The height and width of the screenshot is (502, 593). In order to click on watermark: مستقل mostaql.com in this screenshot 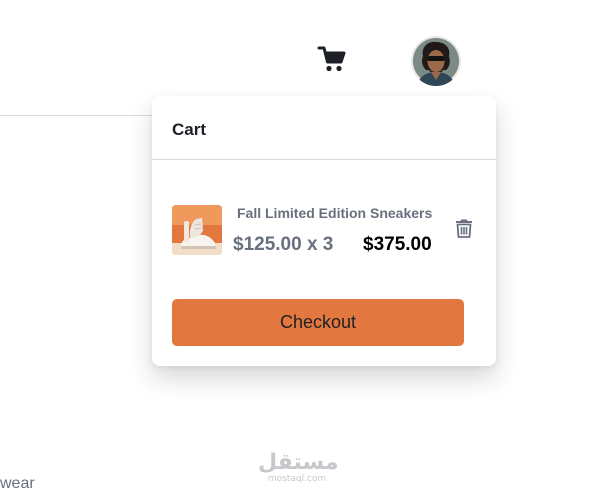, I will do `click(298, 467)`.